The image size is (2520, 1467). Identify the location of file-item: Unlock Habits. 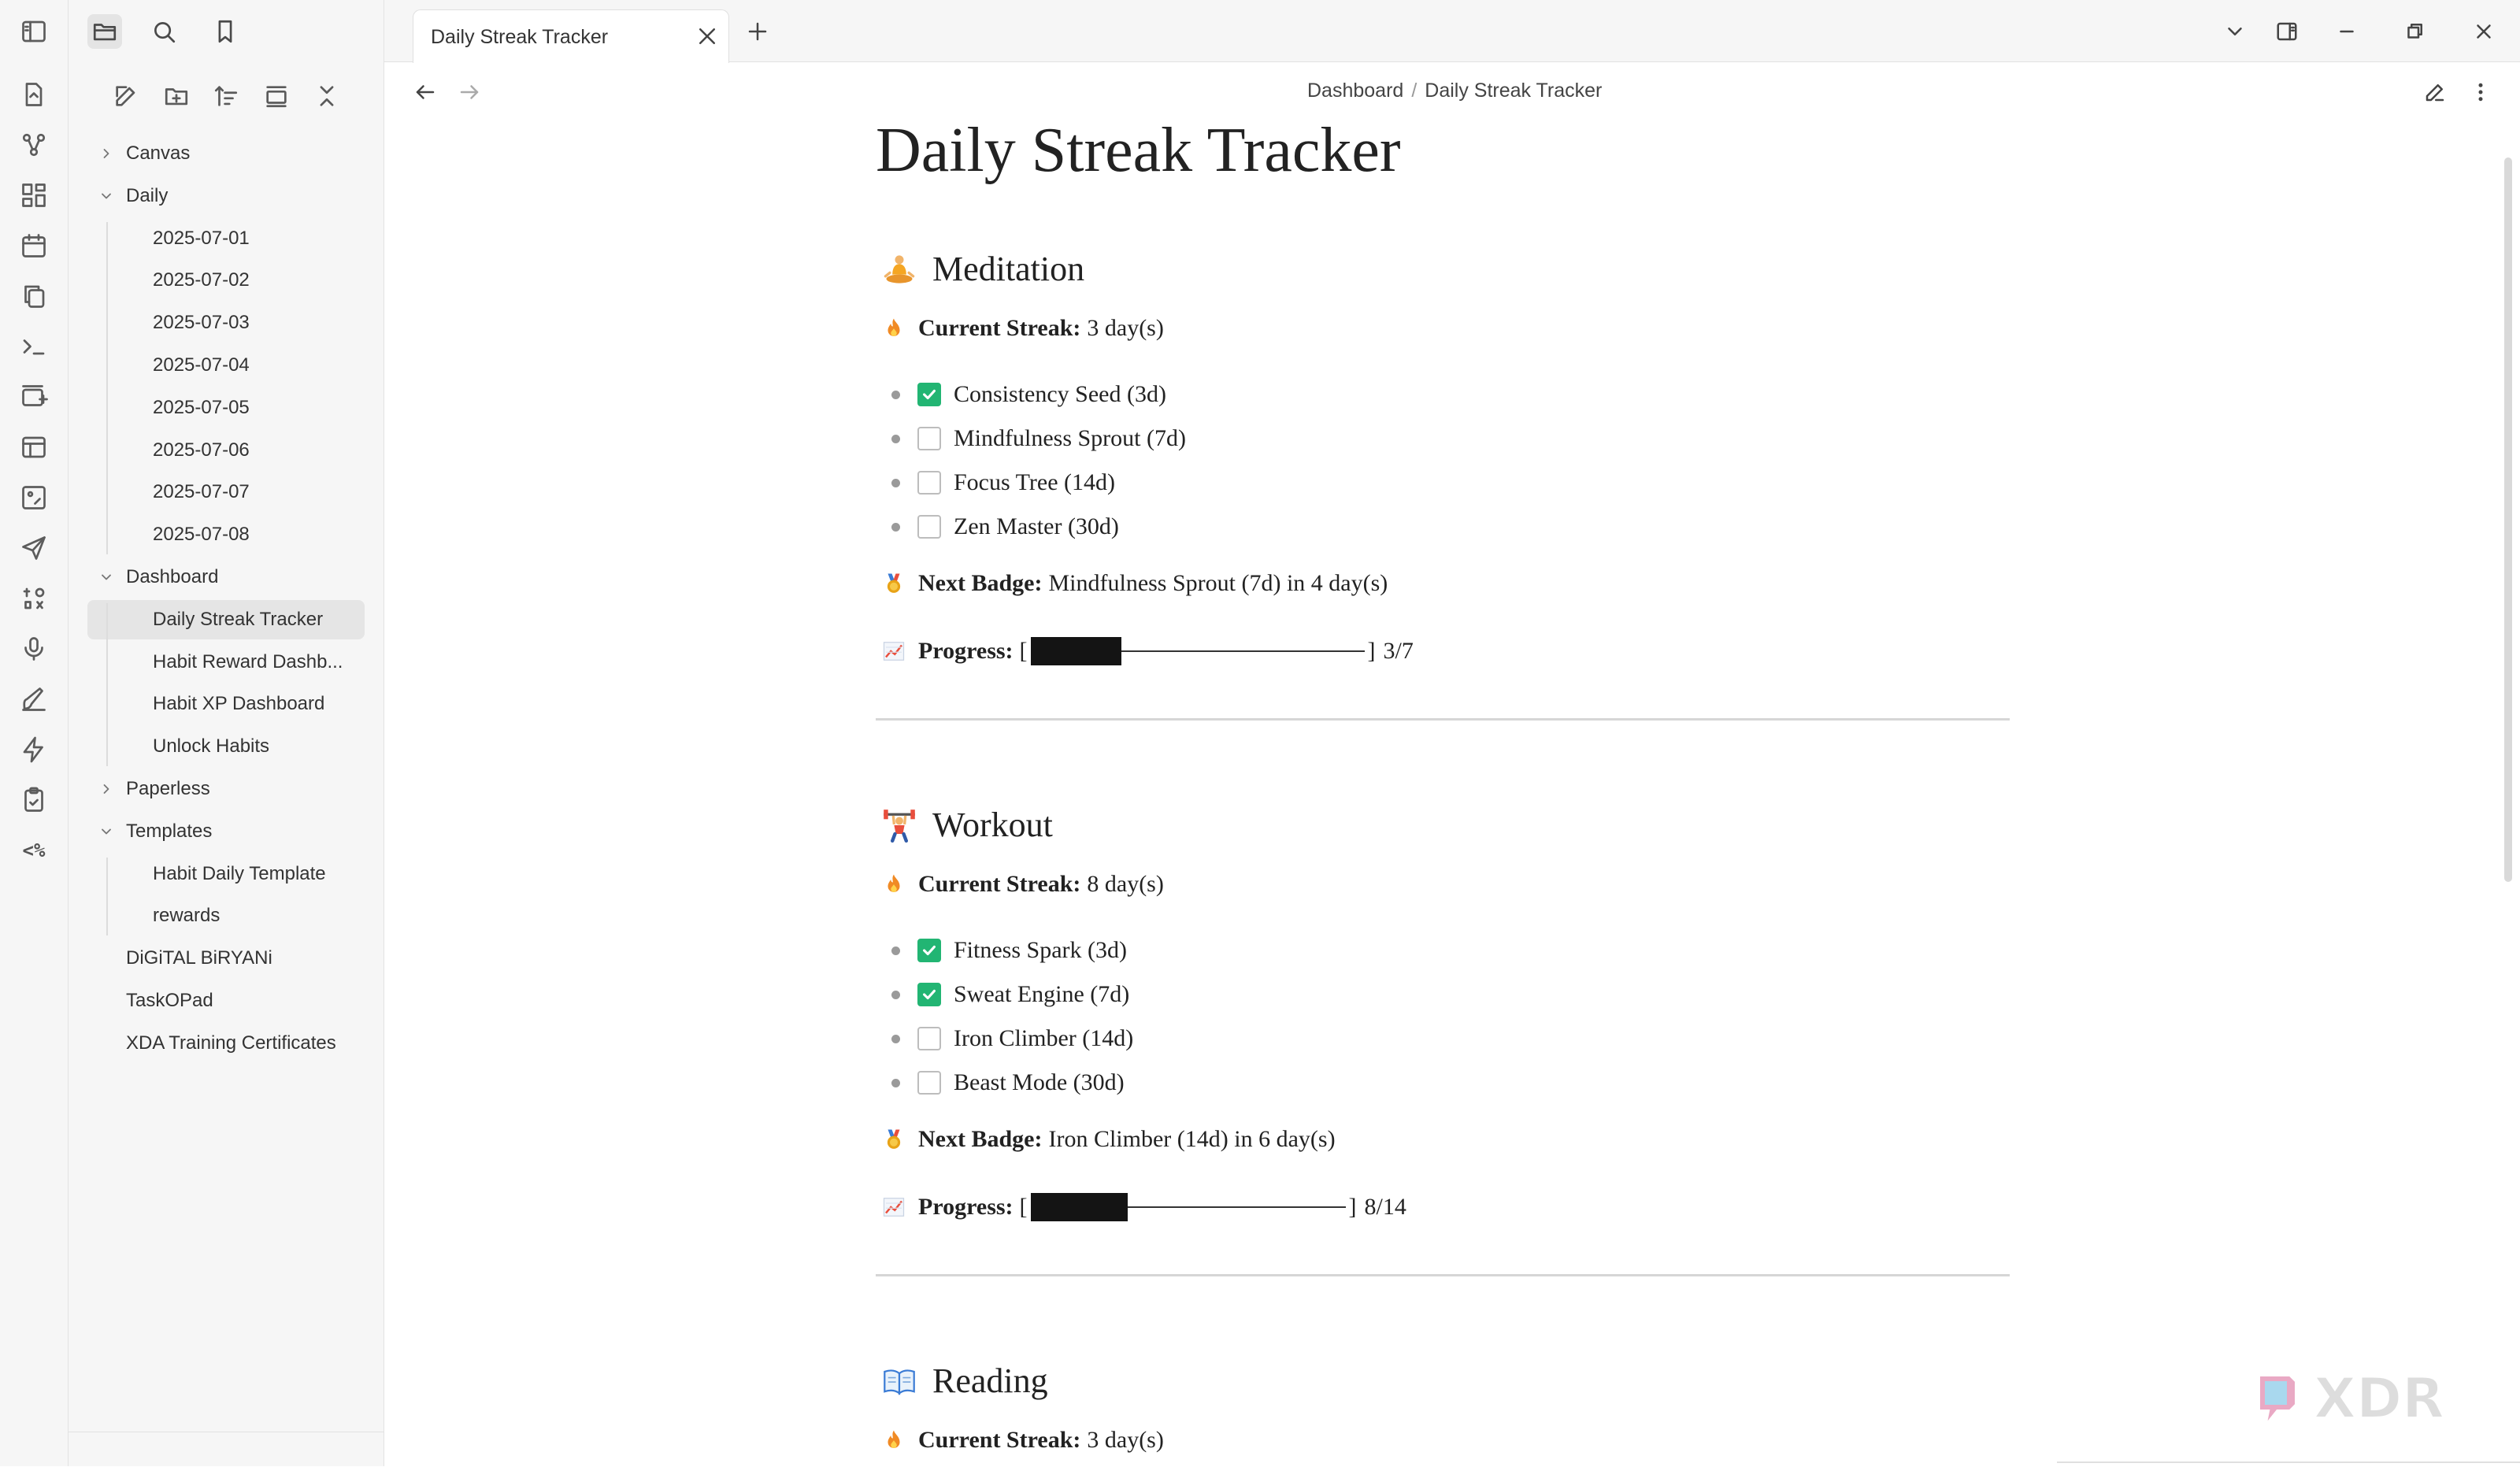
(226, 747).